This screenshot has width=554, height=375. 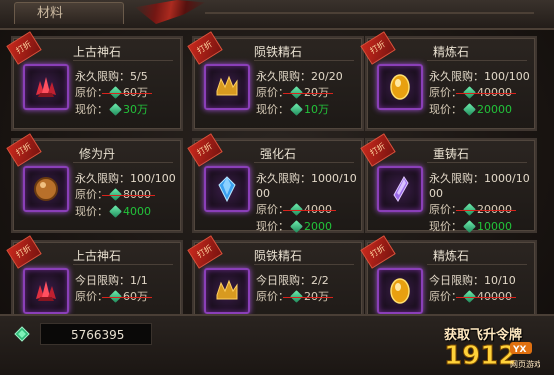 I want to click on red-crystal-icon, so click(x=46, y=291).